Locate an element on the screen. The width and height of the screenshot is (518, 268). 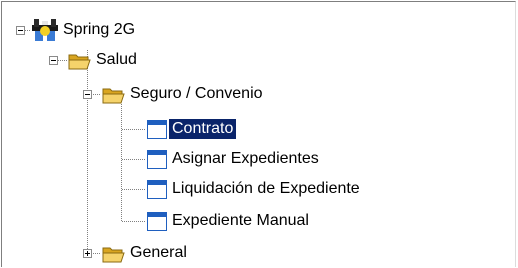
tree-node-label: General is located at coordinates (158, 253).